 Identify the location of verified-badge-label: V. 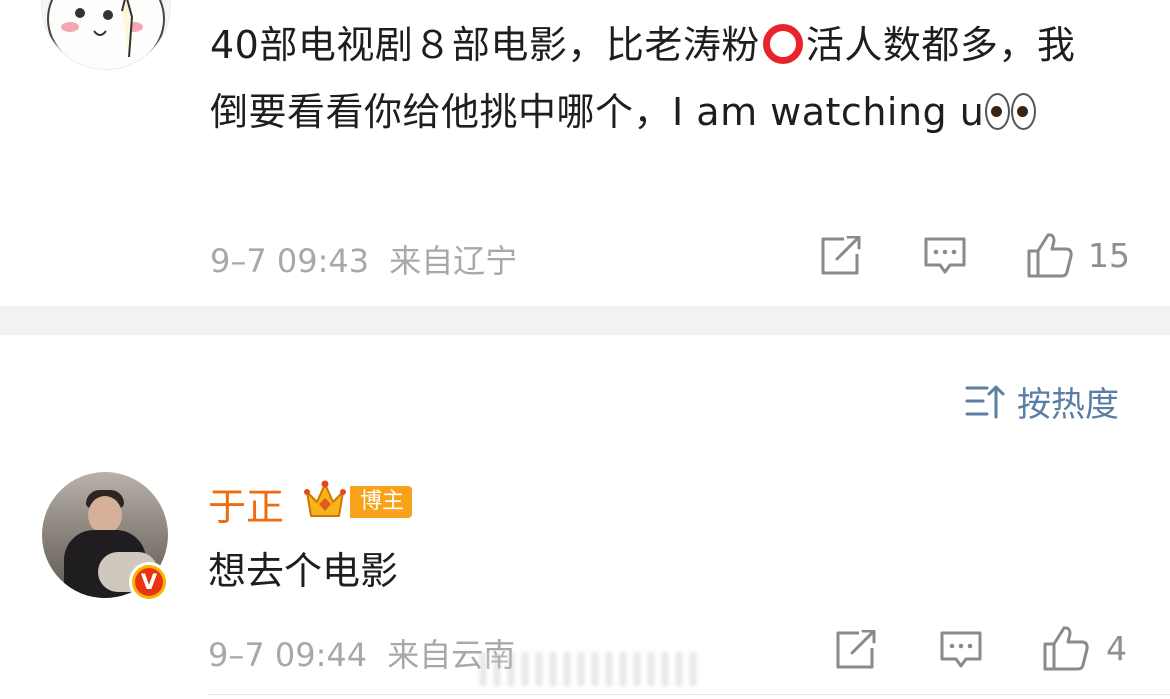
(149, 582).